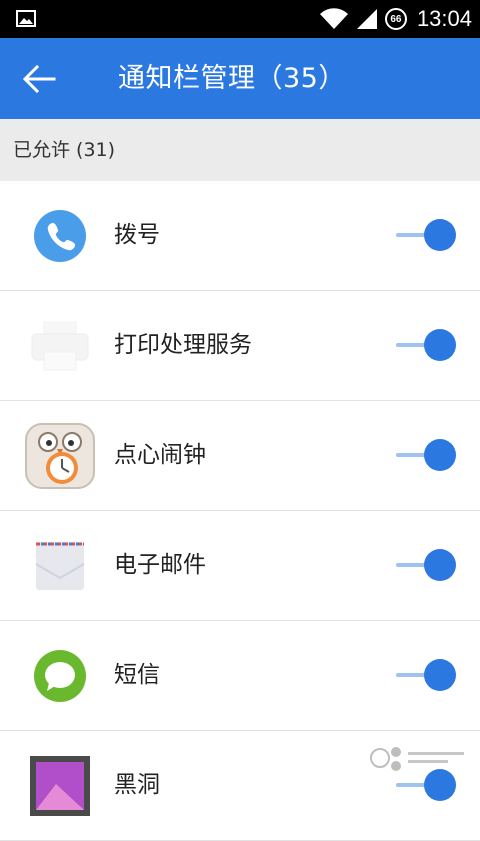  What do you see at coordinates (366, 19) in the screenshot?
I see `signal-icon` at bounding box center [366, 19].